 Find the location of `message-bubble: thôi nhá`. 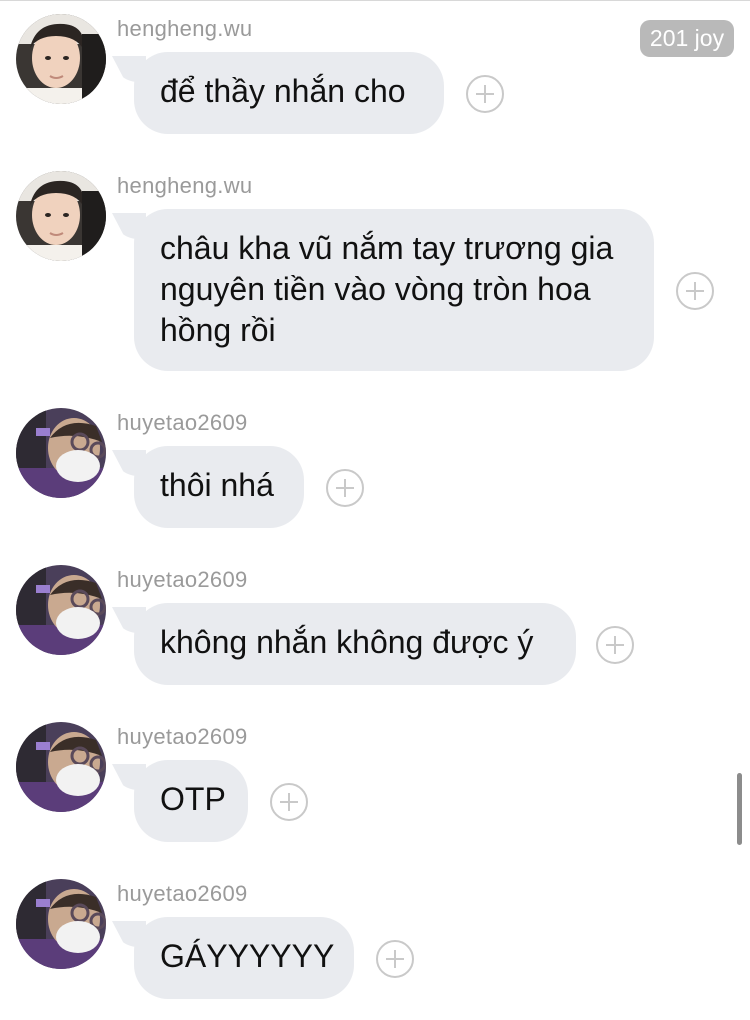

message-bubble: thôi nhá is located at coordinates (219, 487).